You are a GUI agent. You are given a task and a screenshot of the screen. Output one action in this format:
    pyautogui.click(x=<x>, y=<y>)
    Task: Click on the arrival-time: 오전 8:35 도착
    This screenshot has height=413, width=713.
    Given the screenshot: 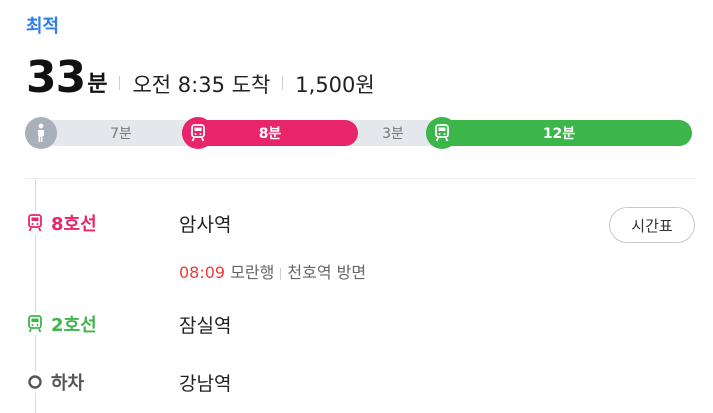 What is the action you would take?
    pyautogui.click(x=201, y=85)
    